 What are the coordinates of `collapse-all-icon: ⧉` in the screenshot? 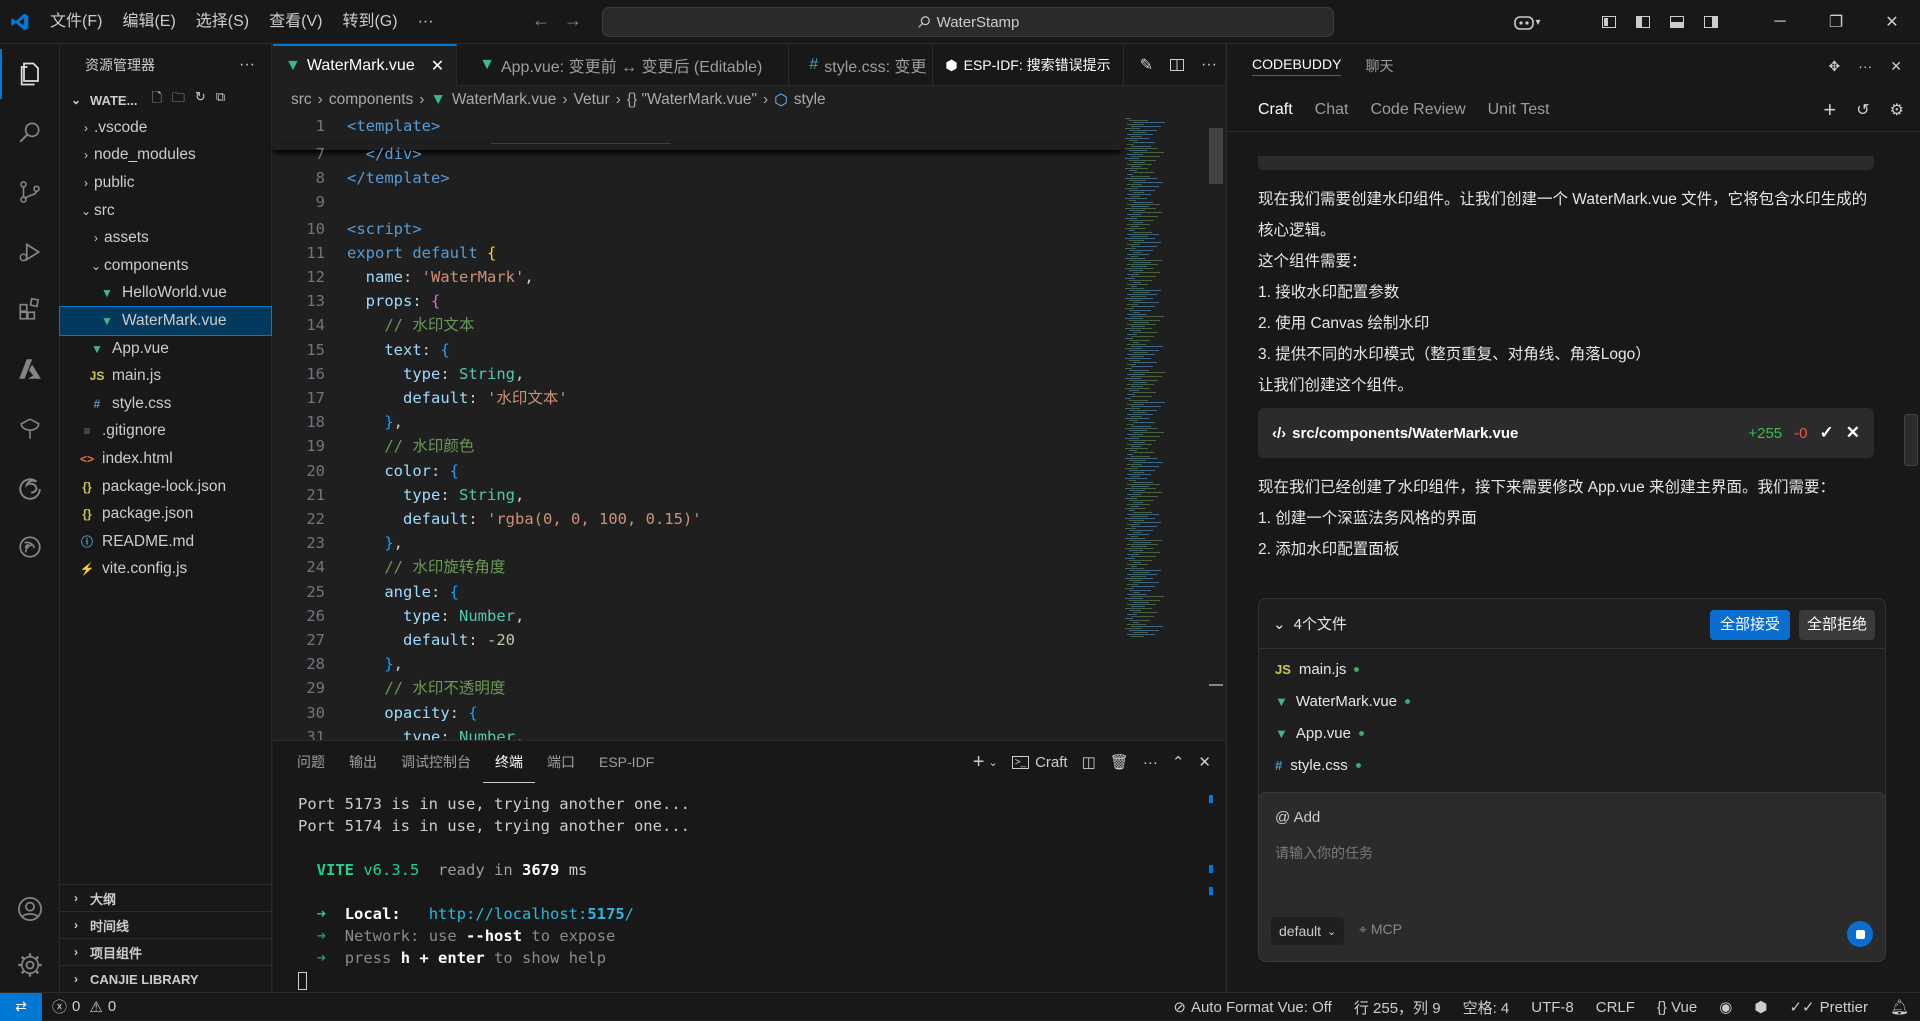 It's located at (220, 100).